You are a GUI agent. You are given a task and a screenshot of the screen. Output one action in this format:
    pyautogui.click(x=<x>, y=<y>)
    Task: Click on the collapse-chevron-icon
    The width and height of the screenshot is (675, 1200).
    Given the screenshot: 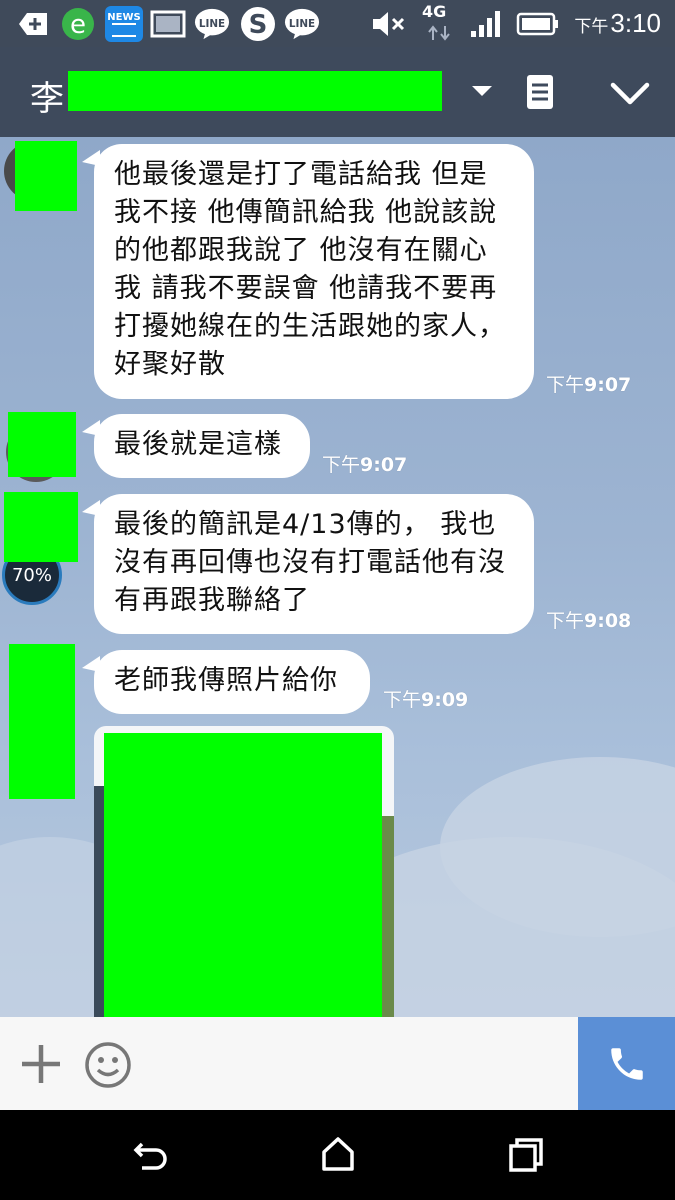 What is the action you would take?
    pyautogui.click(x=630, y=96)
    